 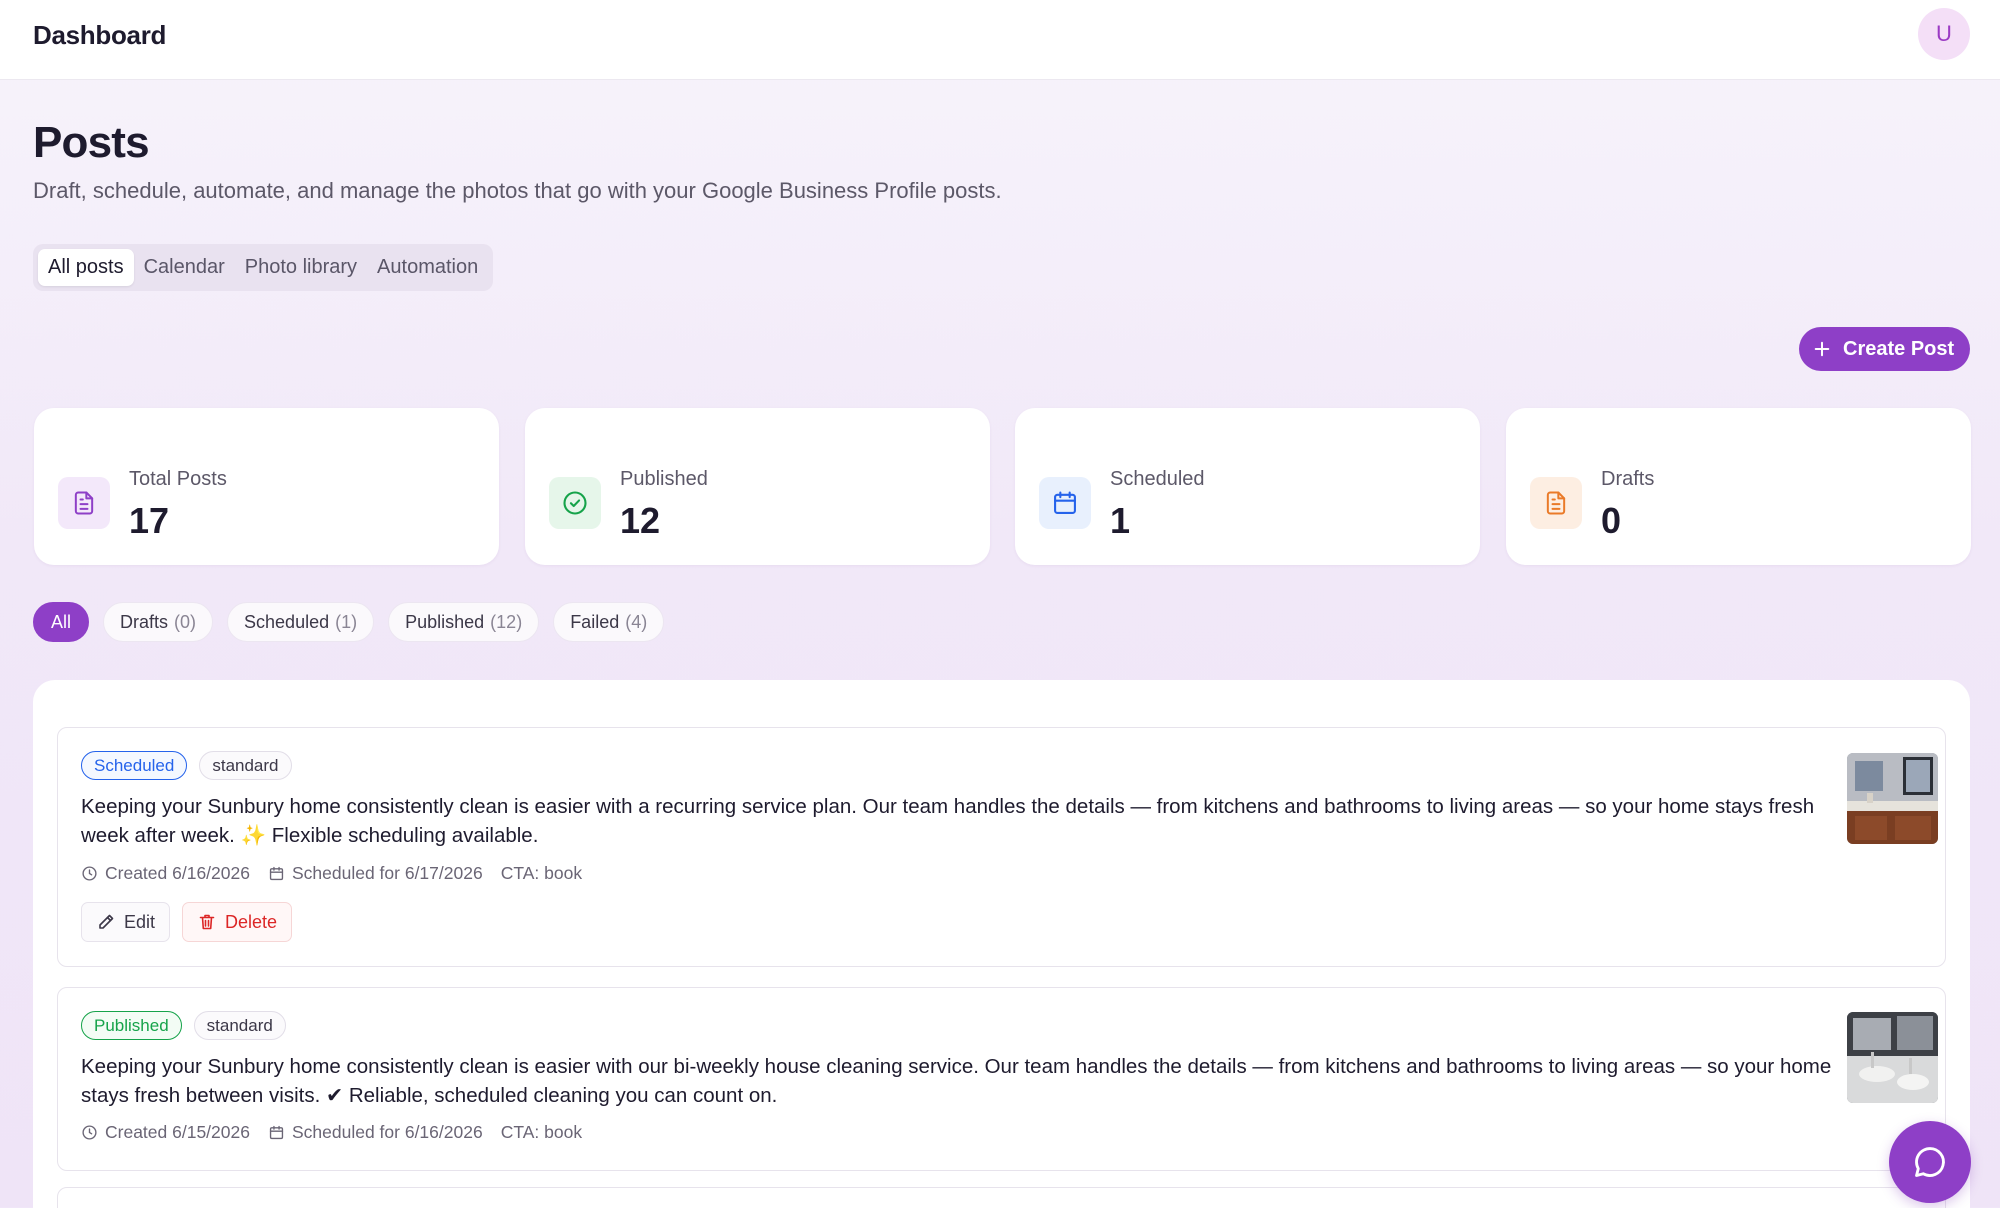 I want to click on status-badge: Scheduled, so click(x=134, y=765).